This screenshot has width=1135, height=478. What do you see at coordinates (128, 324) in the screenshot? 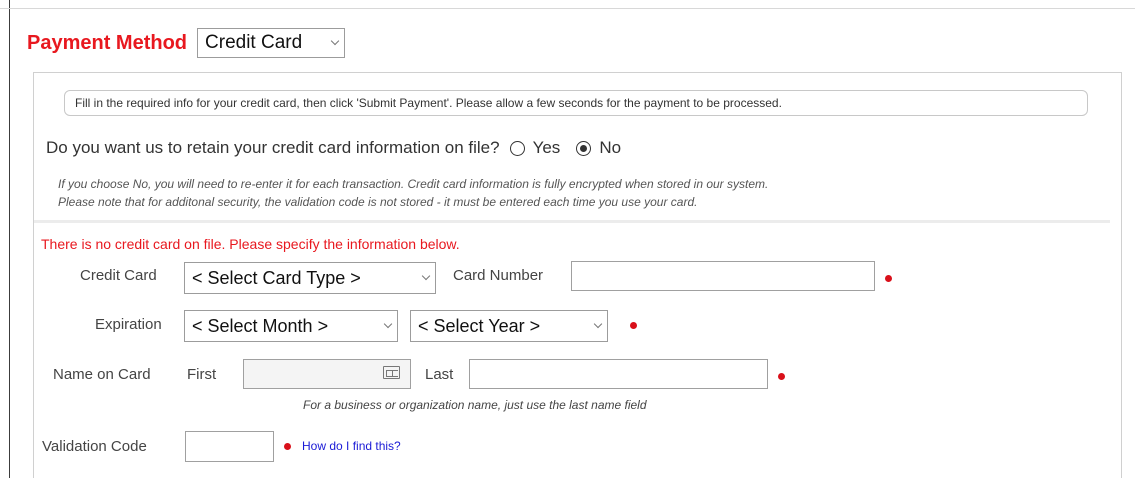
I see `expiration-label: Expiration` at bounding box center [128, 324].